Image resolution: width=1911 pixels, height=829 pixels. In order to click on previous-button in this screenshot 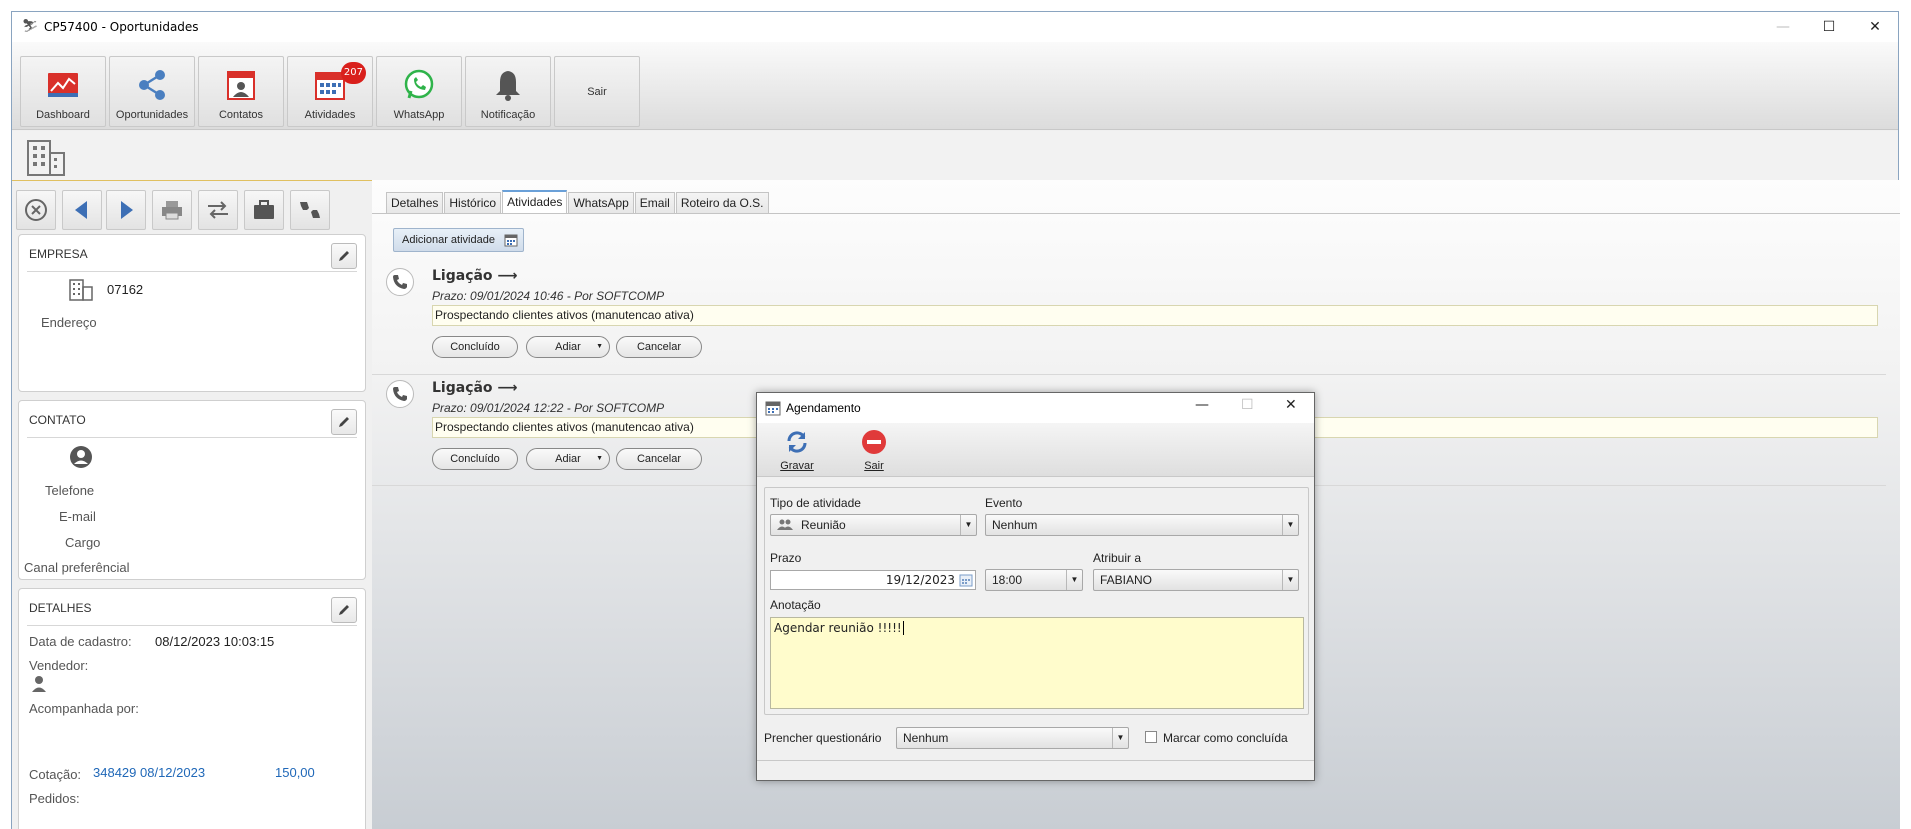, I will do `click(82, 210)`.